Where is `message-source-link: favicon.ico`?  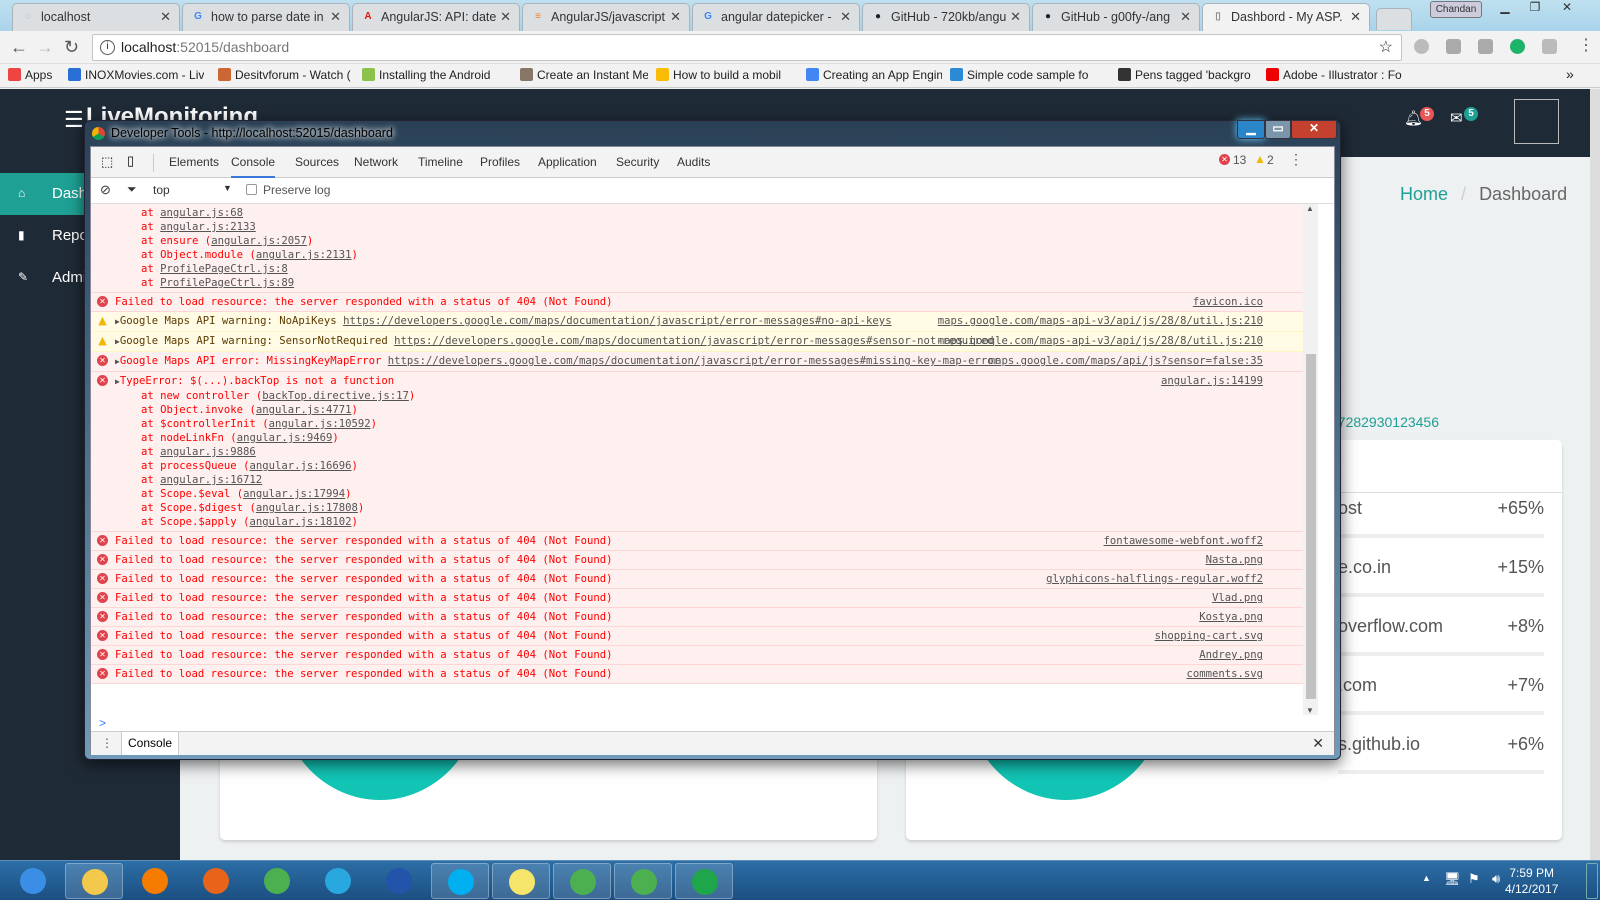
message-source-link: favicon.ico is located at coordinates (1228, 302).